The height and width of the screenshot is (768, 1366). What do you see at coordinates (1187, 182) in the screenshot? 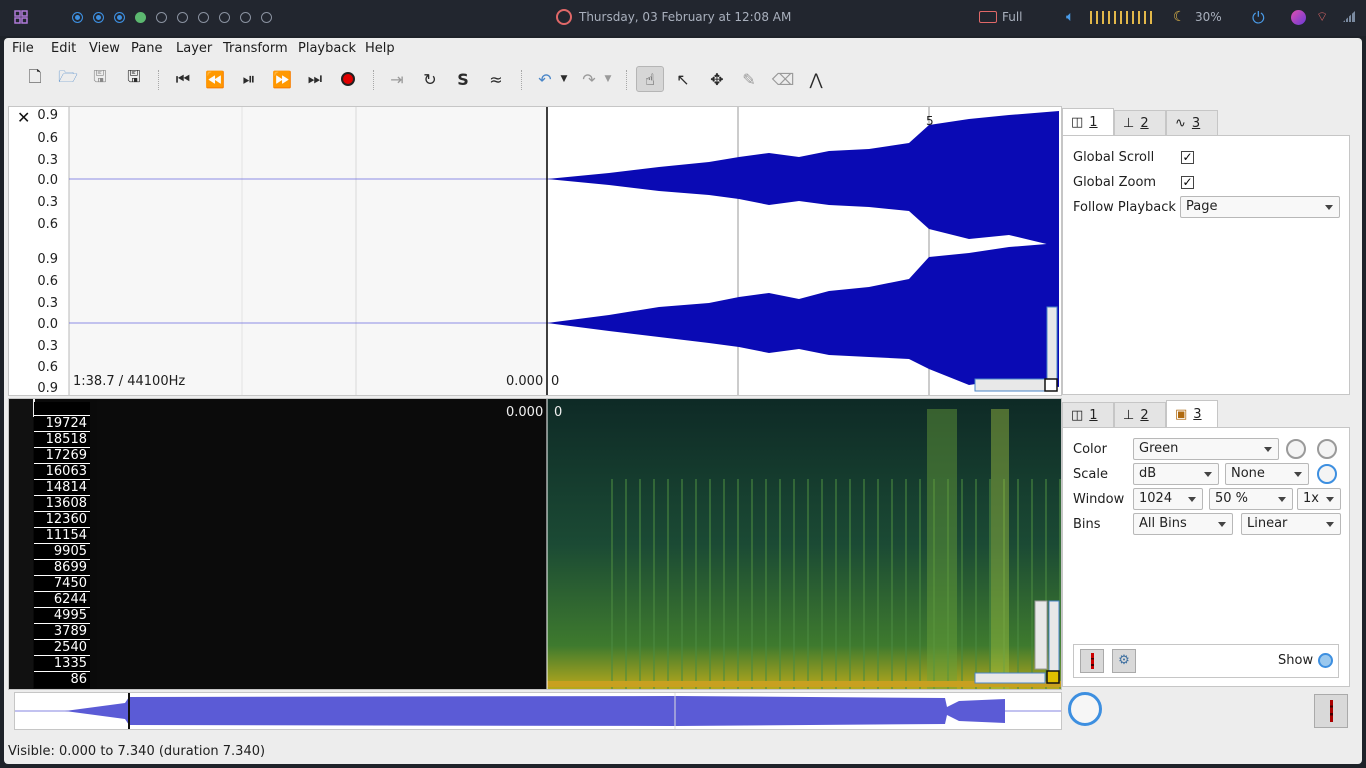
I see `global-zoom-checkbox: ✓` at bounding box center [1187, 182].